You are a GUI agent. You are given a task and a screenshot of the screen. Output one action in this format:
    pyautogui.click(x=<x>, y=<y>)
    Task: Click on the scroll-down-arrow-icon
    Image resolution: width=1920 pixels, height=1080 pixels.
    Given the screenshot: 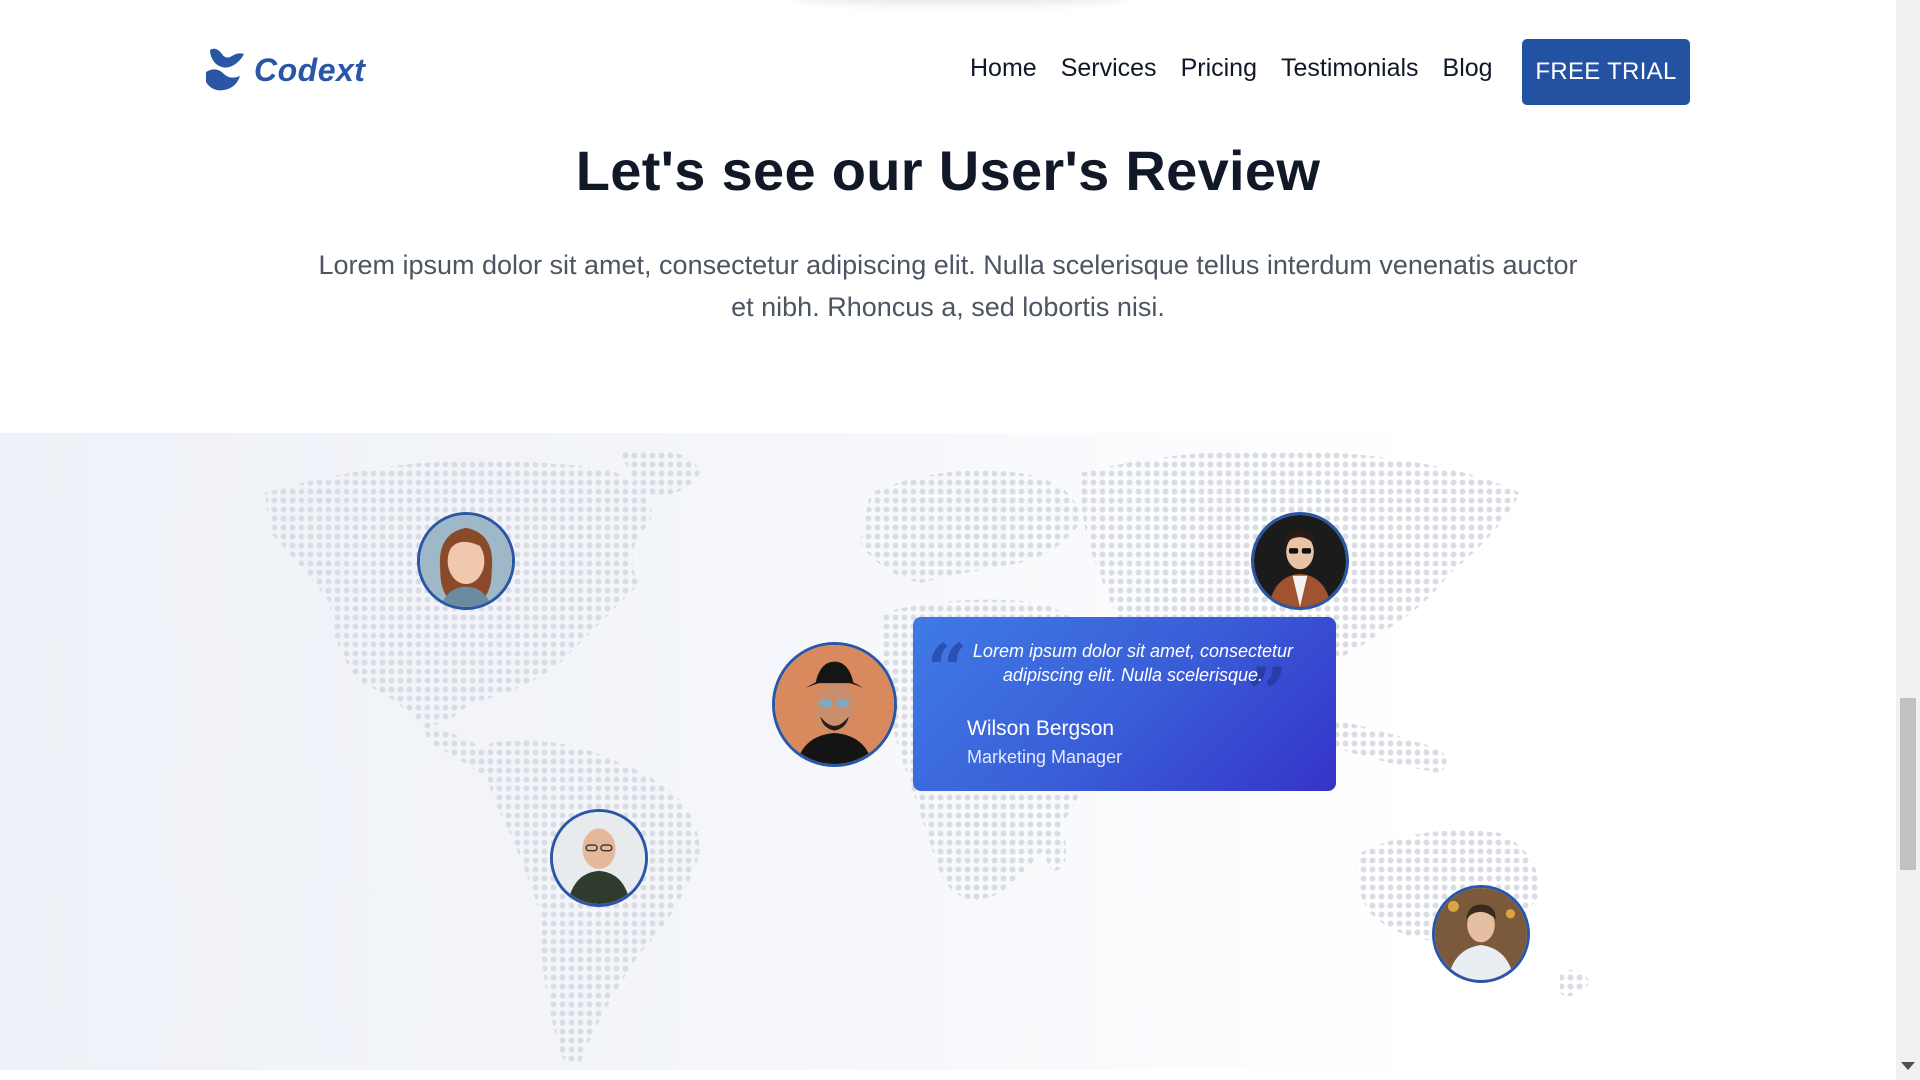 What is the action you would take?
    pyautogui.click(x=1908, y=1066)
    